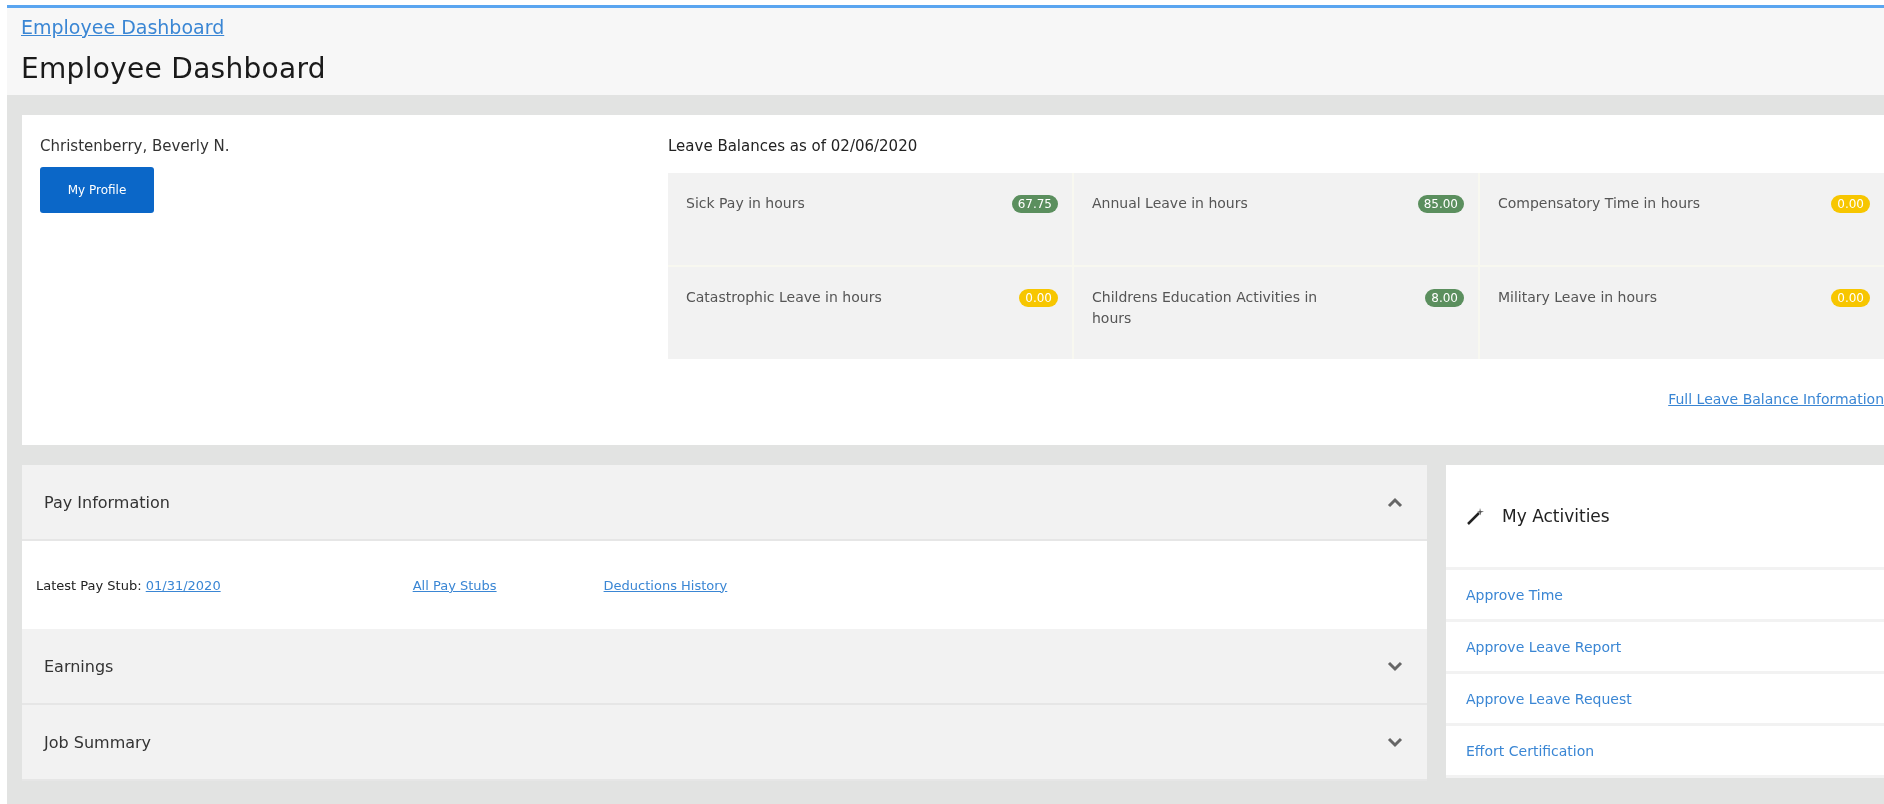 Image resolution: width=1884 pixels, height=804 pixels. Describe the element at coordinates (1034, 204) in the screenshot. I see `balance-badge: 67.75` at that location.